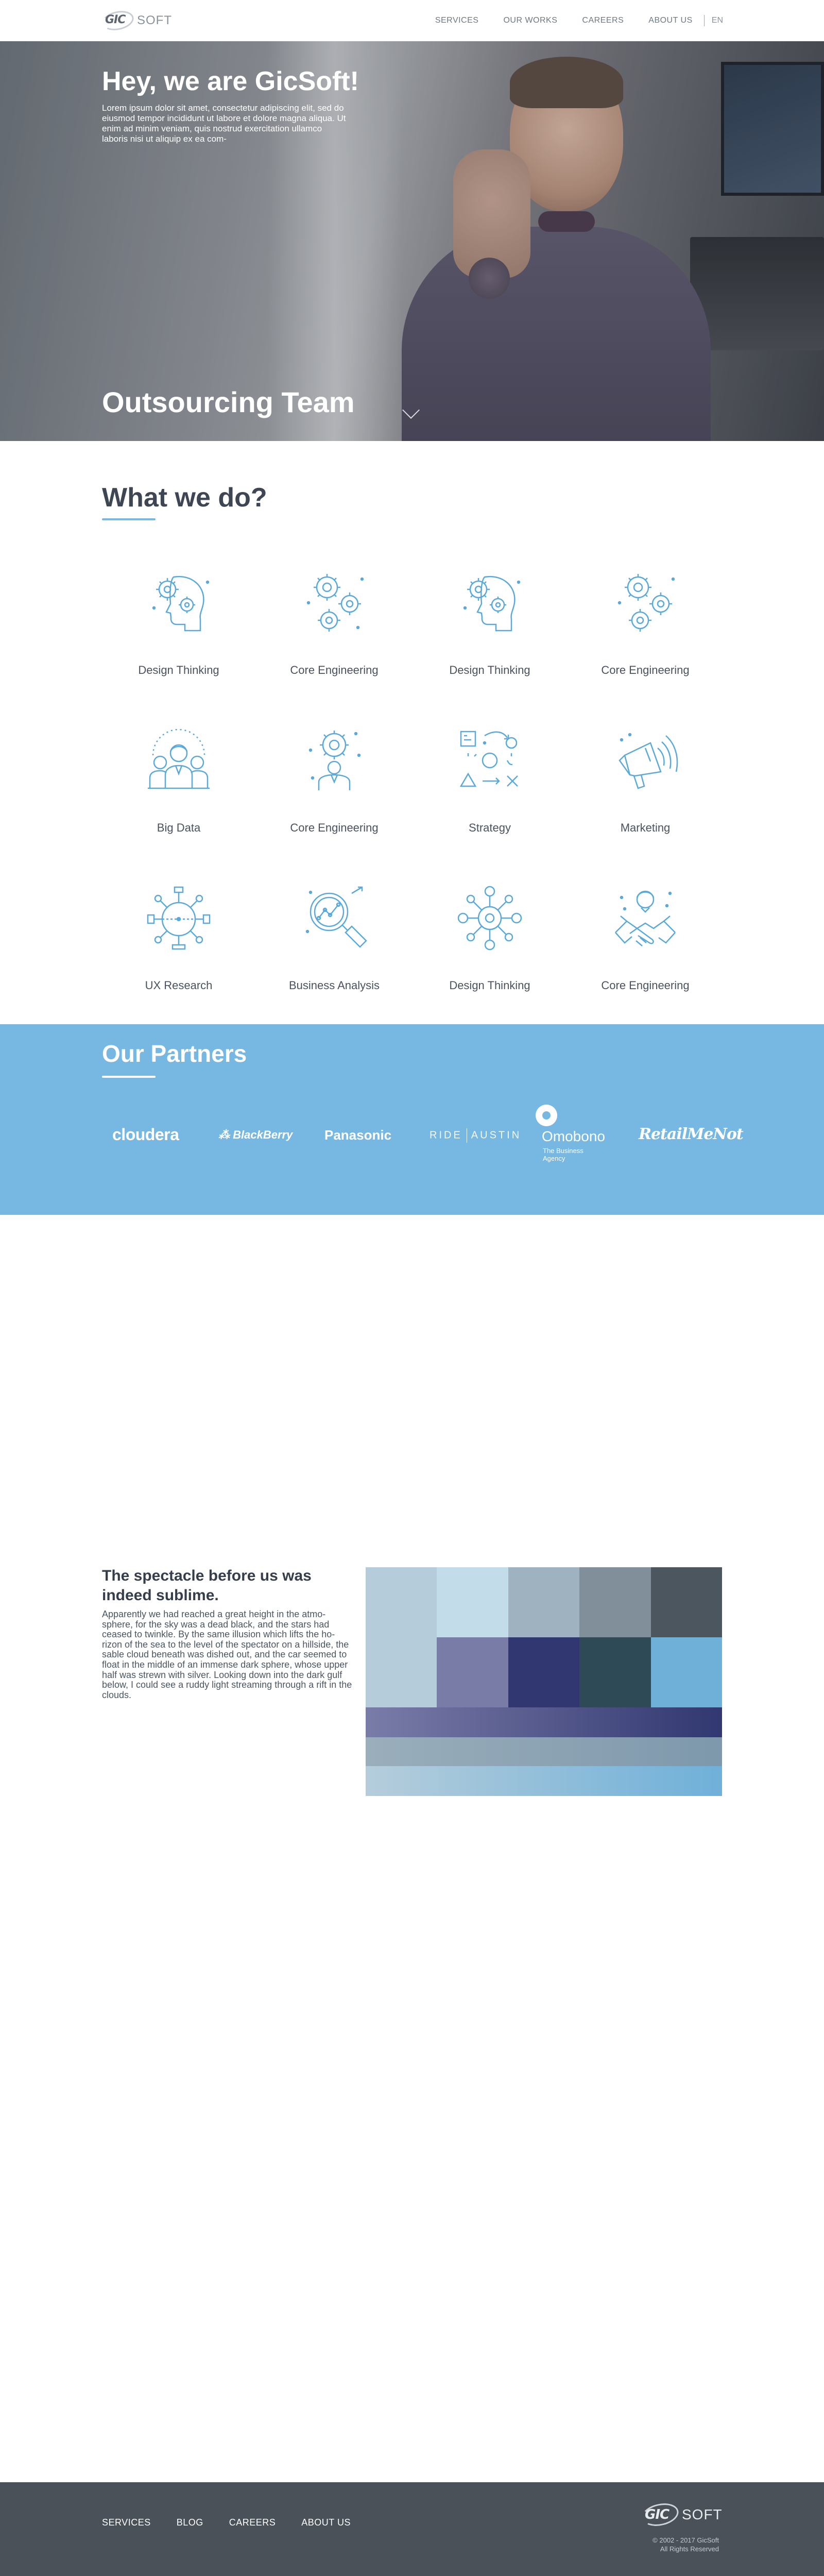 The image size is (824, 2576). I want to click on service-item: UX Research, so click(178, 949).